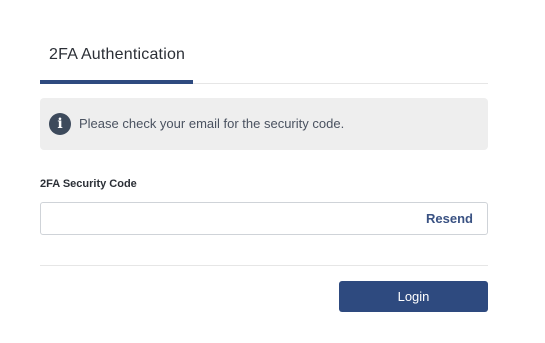  I want to click on resend-link: Resend, so click(449, 218).